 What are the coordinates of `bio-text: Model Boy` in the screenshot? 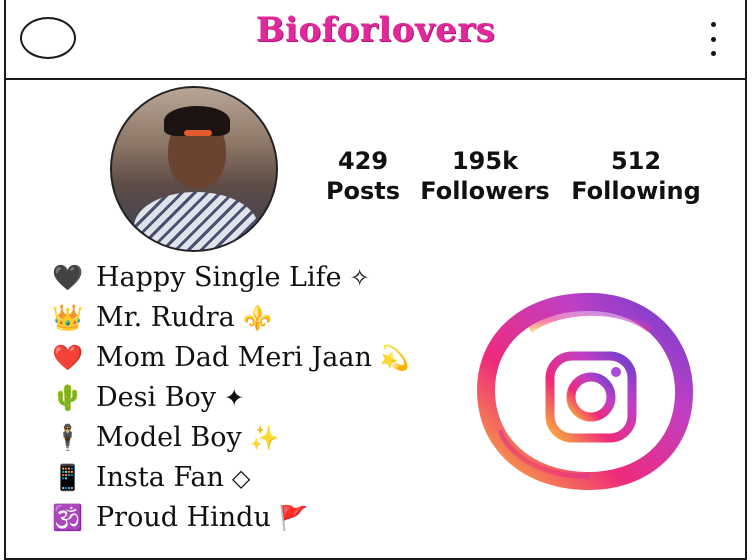 It's located at (169, 437).